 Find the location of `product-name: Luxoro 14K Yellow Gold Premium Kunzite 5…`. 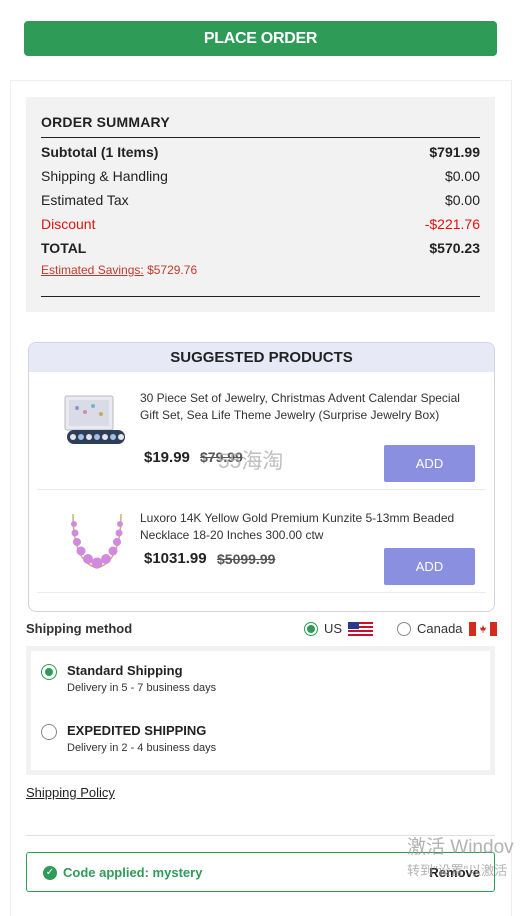

product-name: Luxoro 14K Yellow Gold Premium Kunzite 5… is located at coordinates (305, 527).